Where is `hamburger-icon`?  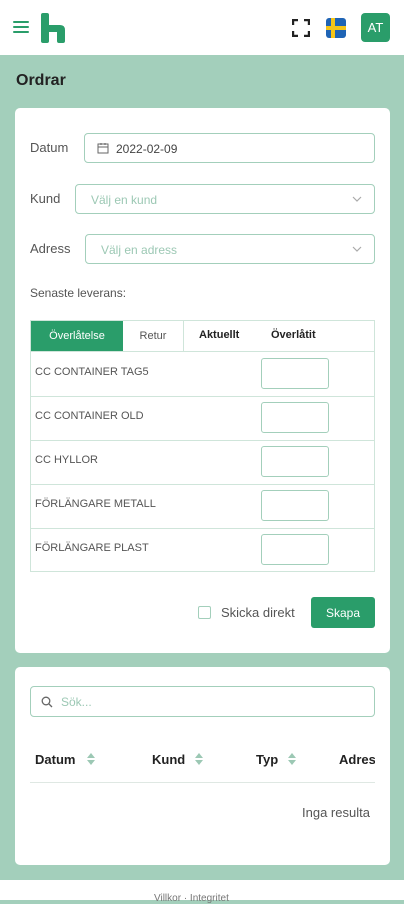
hamburger-icon is located at coordinates (21, 27).